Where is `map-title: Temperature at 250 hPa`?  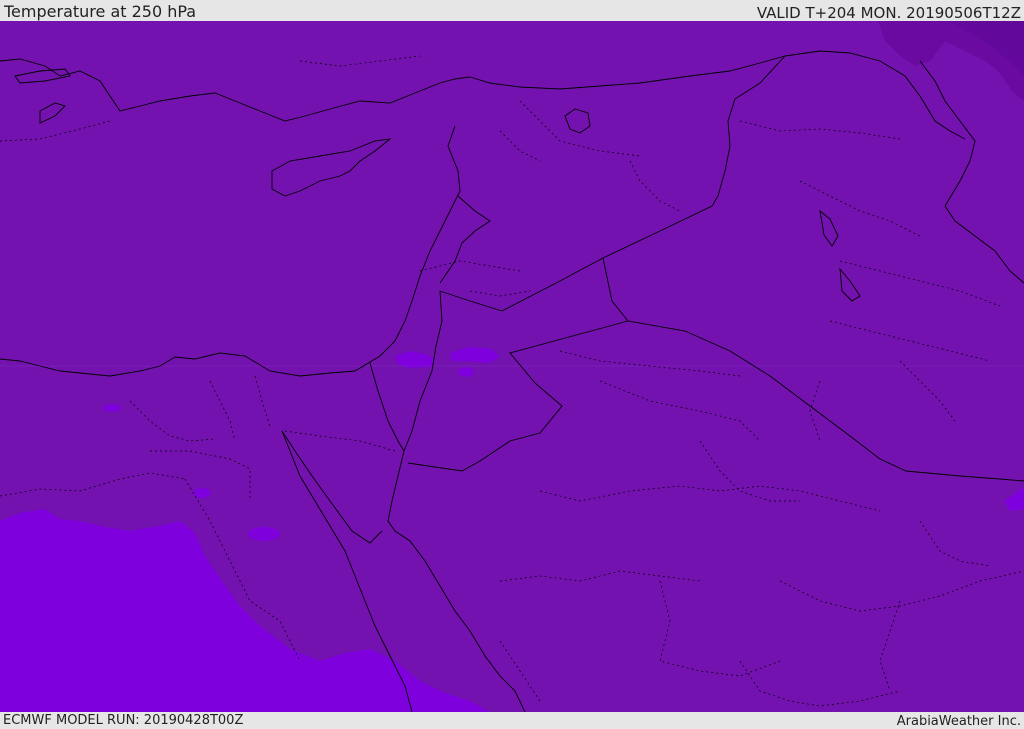 map-title: Temperature at 250 hPa is located at coordinates (100, 11).